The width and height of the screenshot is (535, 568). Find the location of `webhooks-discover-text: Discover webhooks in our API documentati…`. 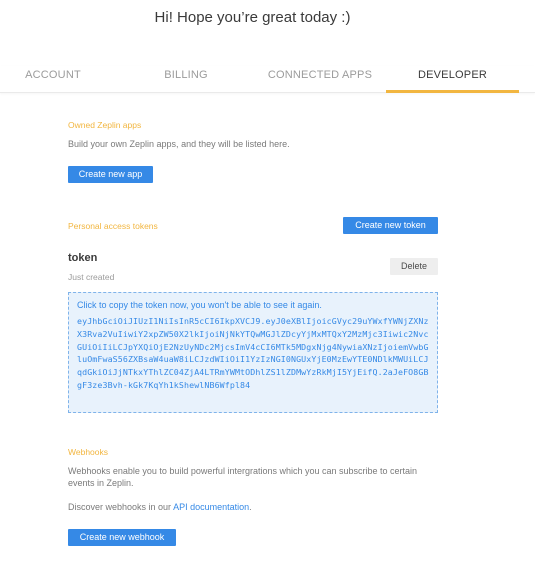

webhooks-discover-text: Discover webhooks in our API documentati… is located at coordinates (160, 507).